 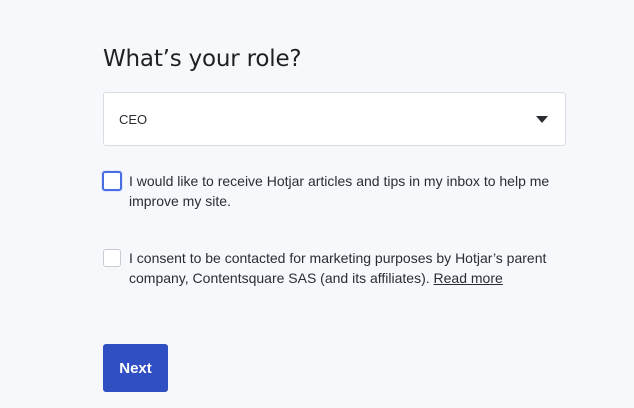 I want to click on read-more-link: Read more, so click(x=468, y=278).